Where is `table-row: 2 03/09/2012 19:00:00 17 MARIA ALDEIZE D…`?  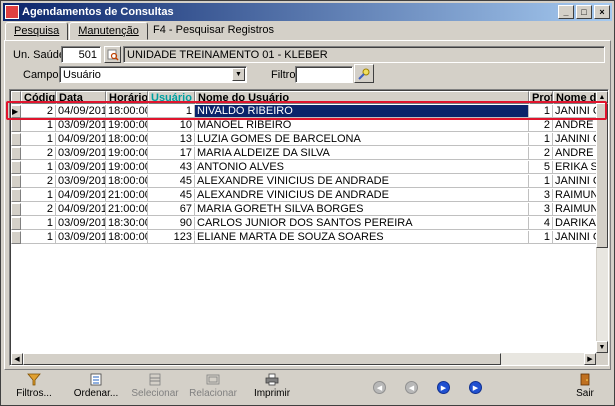
table-row: 2 03/09/2012 19:00:00 17 MARIA ALDEIZE D… is located at coordinates (303, 153).